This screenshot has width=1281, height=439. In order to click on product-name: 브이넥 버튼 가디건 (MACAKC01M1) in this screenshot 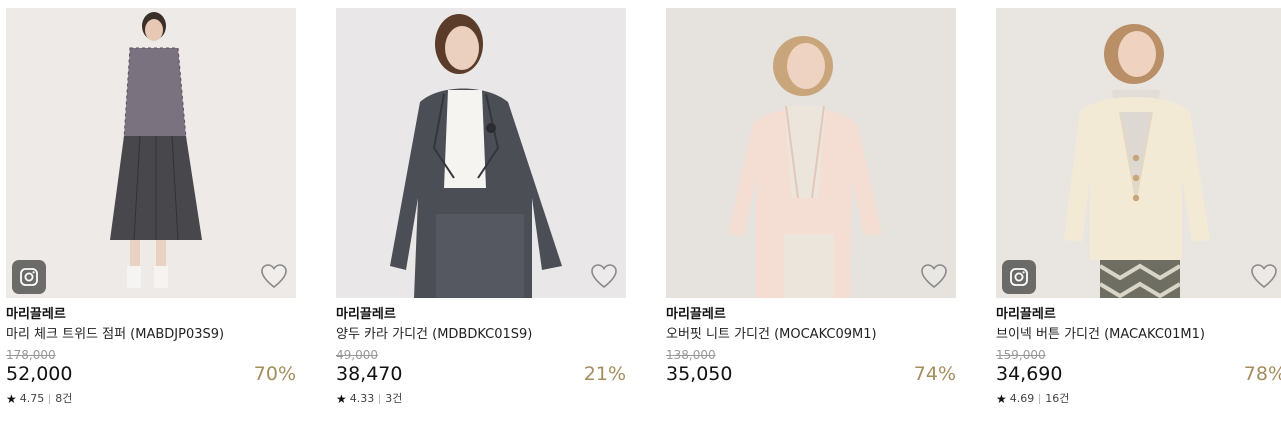, I will do `click(1138, 334)`.